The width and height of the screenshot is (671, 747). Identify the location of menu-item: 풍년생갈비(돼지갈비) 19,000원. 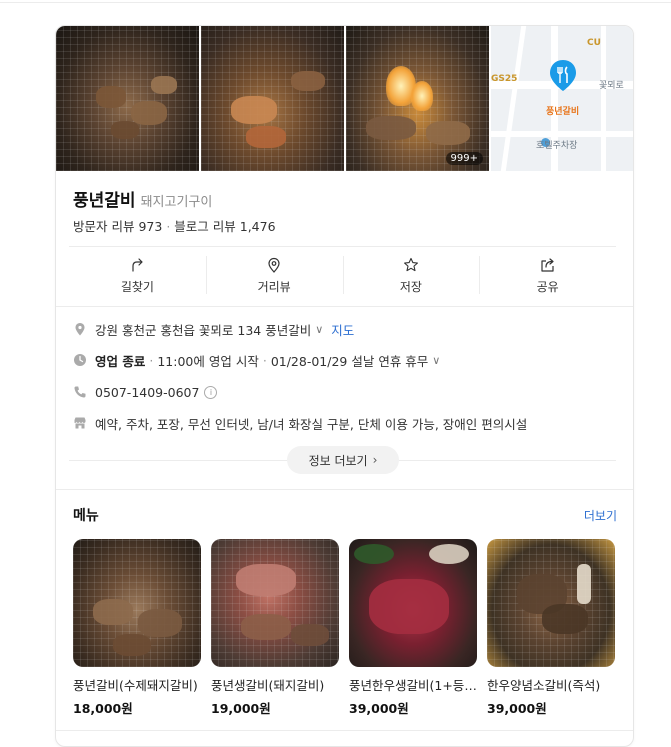
(275, 628).